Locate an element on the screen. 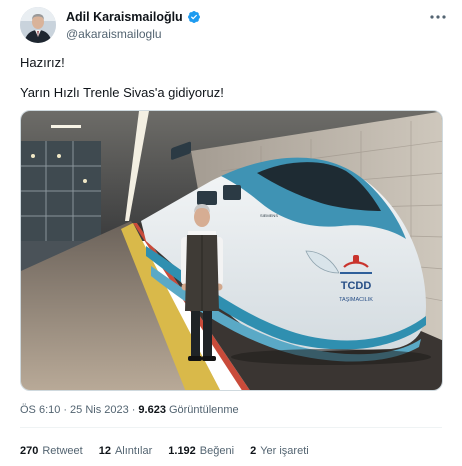 The width and height of the screenshot is (462, 466). tweet-time: ÖS 6:10 is located at coordinates (40, 410).